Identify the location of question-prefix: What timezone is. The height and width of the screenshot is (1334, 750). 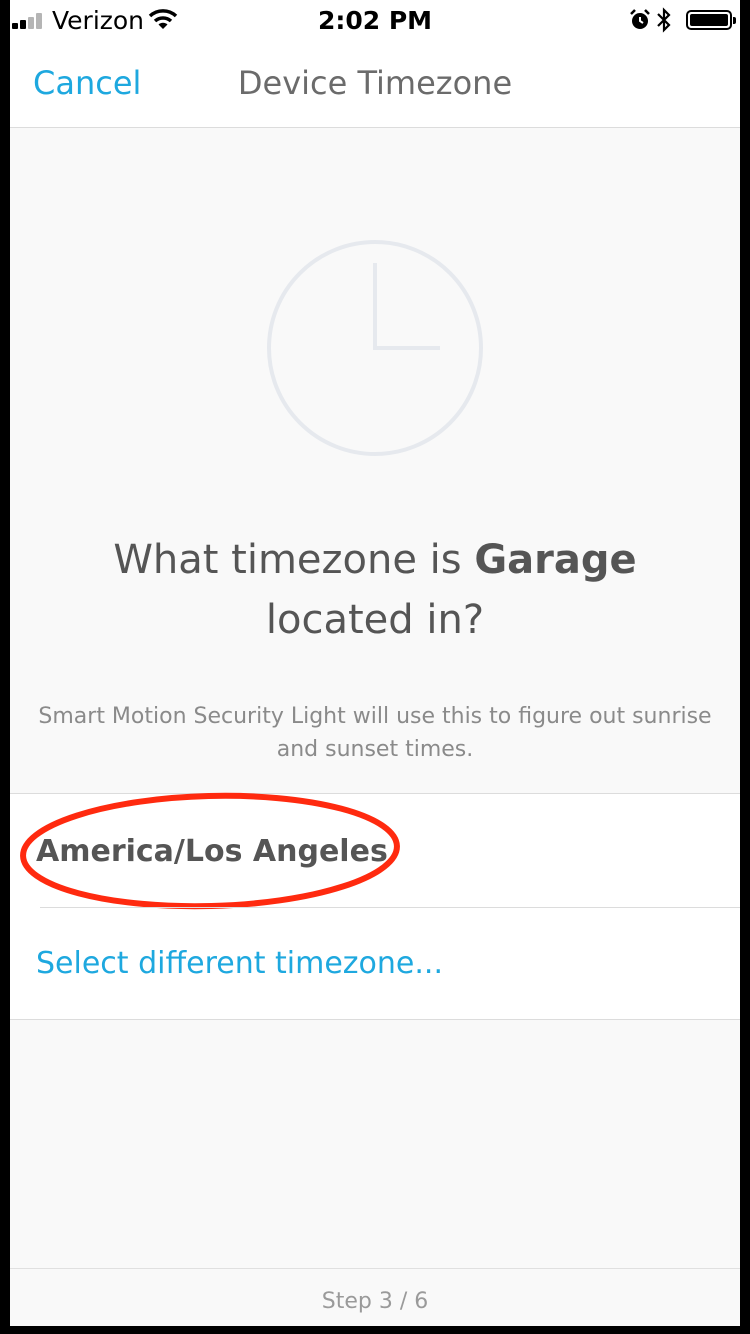
(294, 560).